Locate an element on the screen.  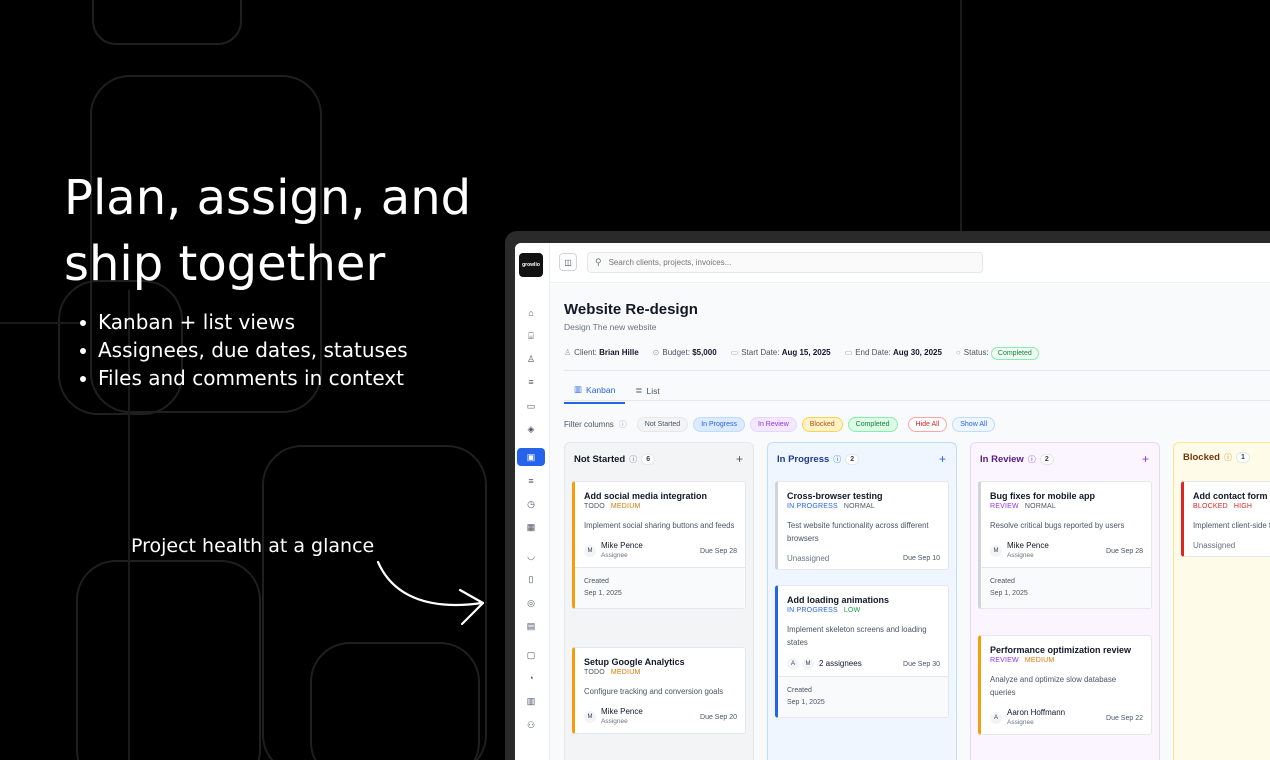
page-title: Website Re-design is located at coordinates (631, 309).